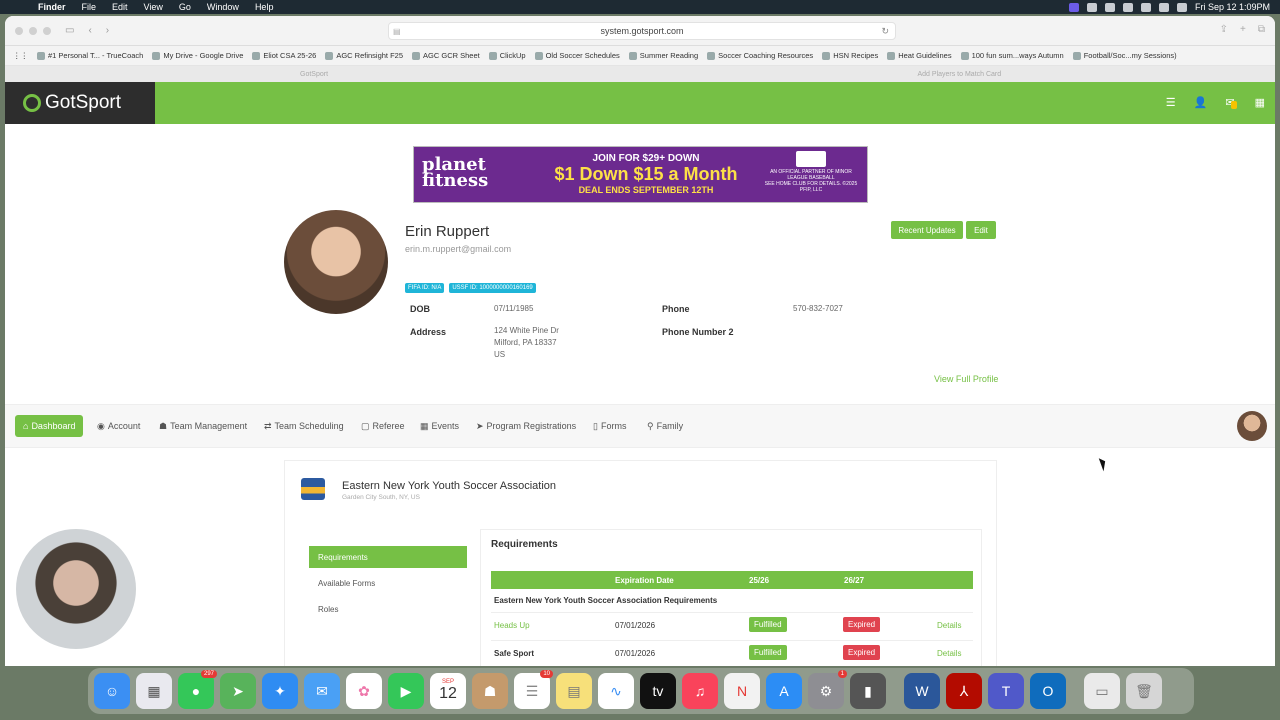  I want to click on bookmarks-grid-icon: ⋮⋮, so click(20, 55).